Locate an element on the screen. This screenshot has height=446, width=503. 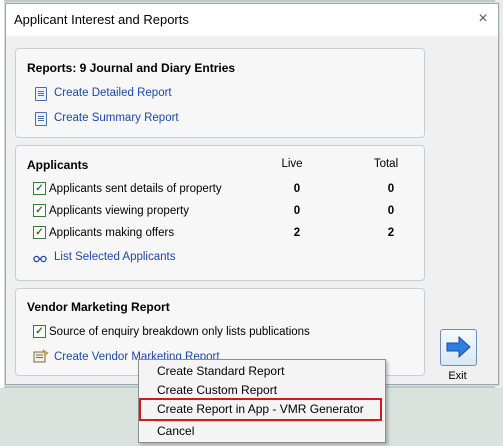
live-column-header: Live is located at coordinates (292, 164).